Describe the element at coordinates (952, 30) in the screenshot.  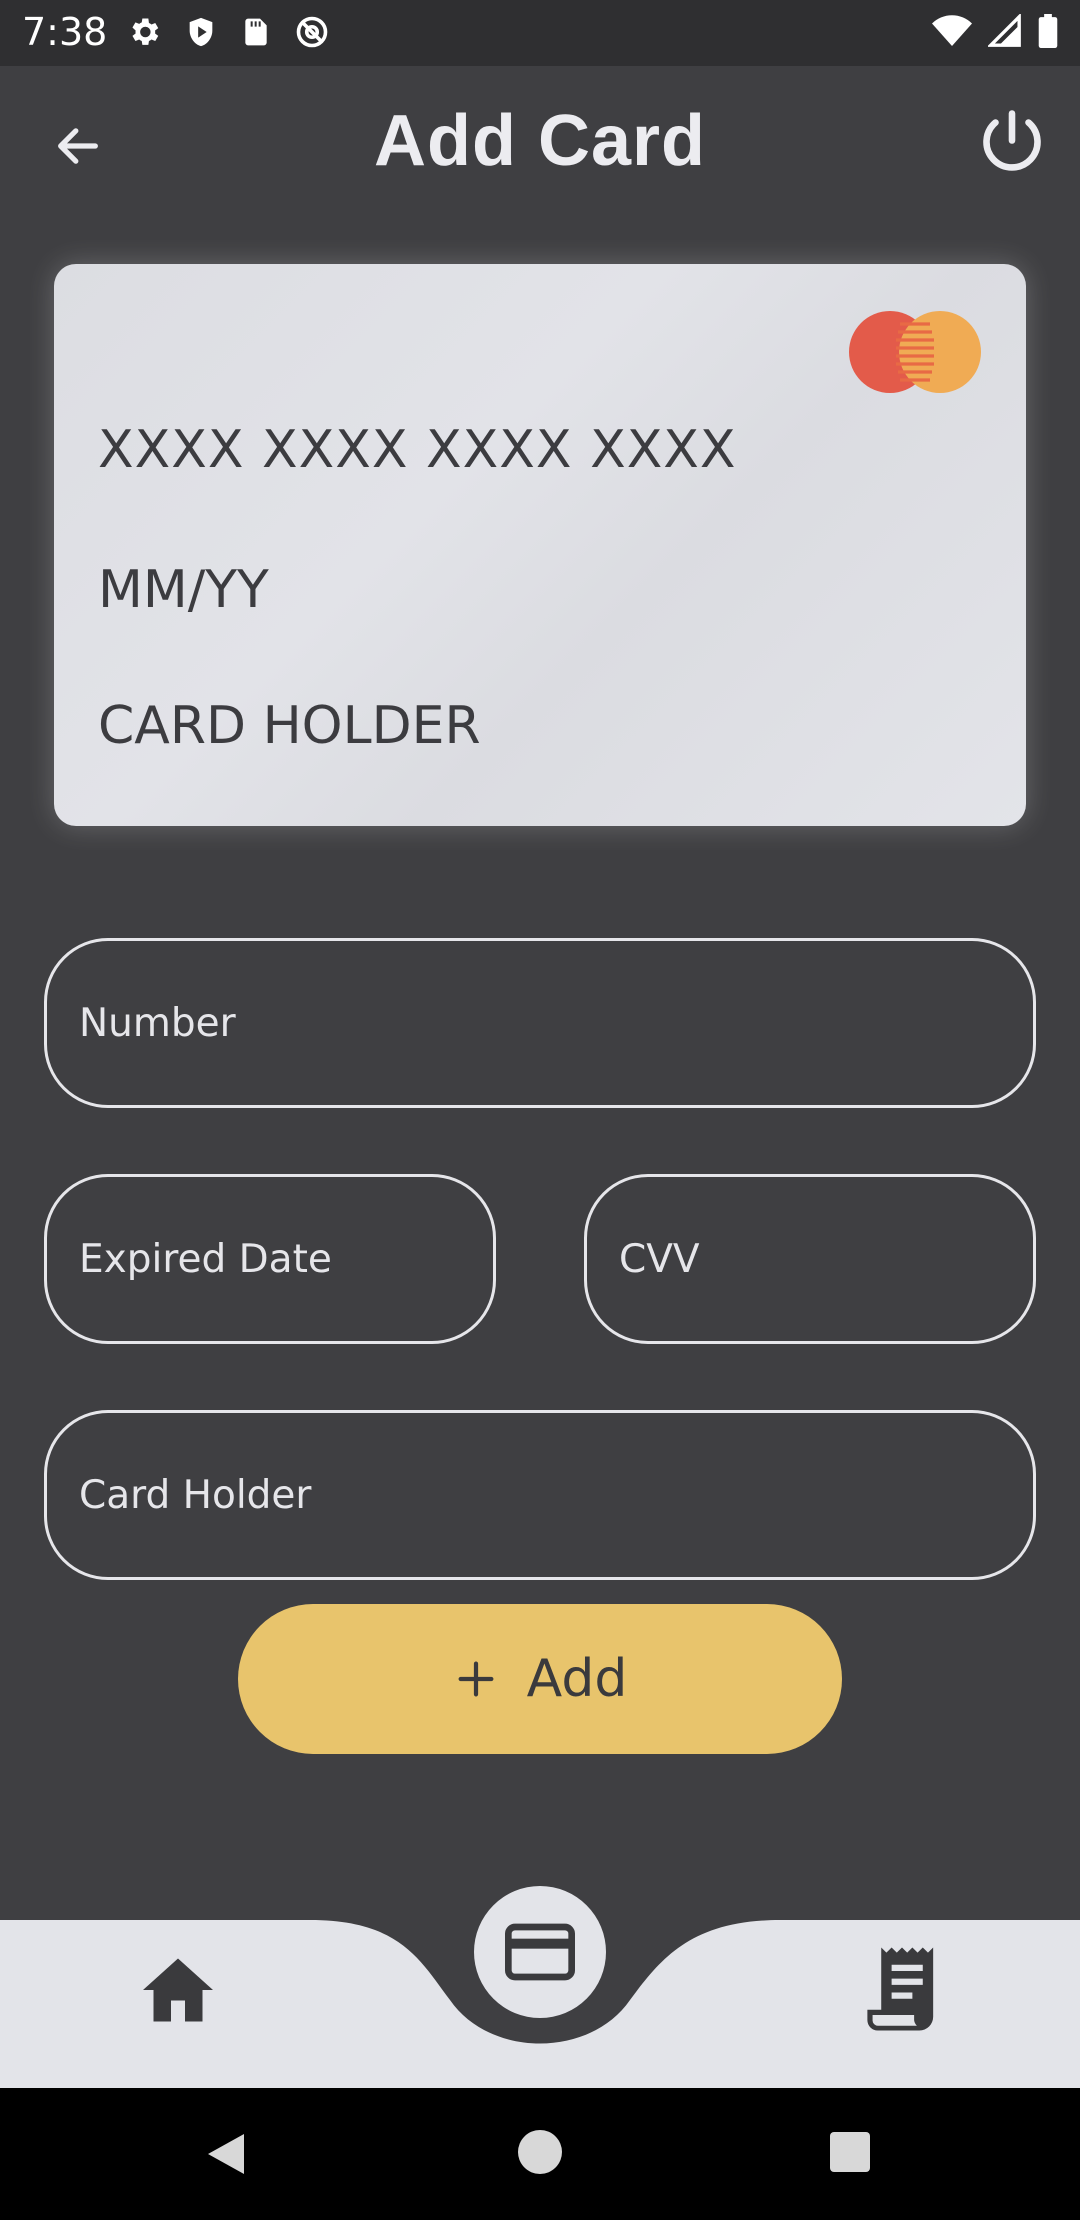
I see `wifi-icon` at that location.